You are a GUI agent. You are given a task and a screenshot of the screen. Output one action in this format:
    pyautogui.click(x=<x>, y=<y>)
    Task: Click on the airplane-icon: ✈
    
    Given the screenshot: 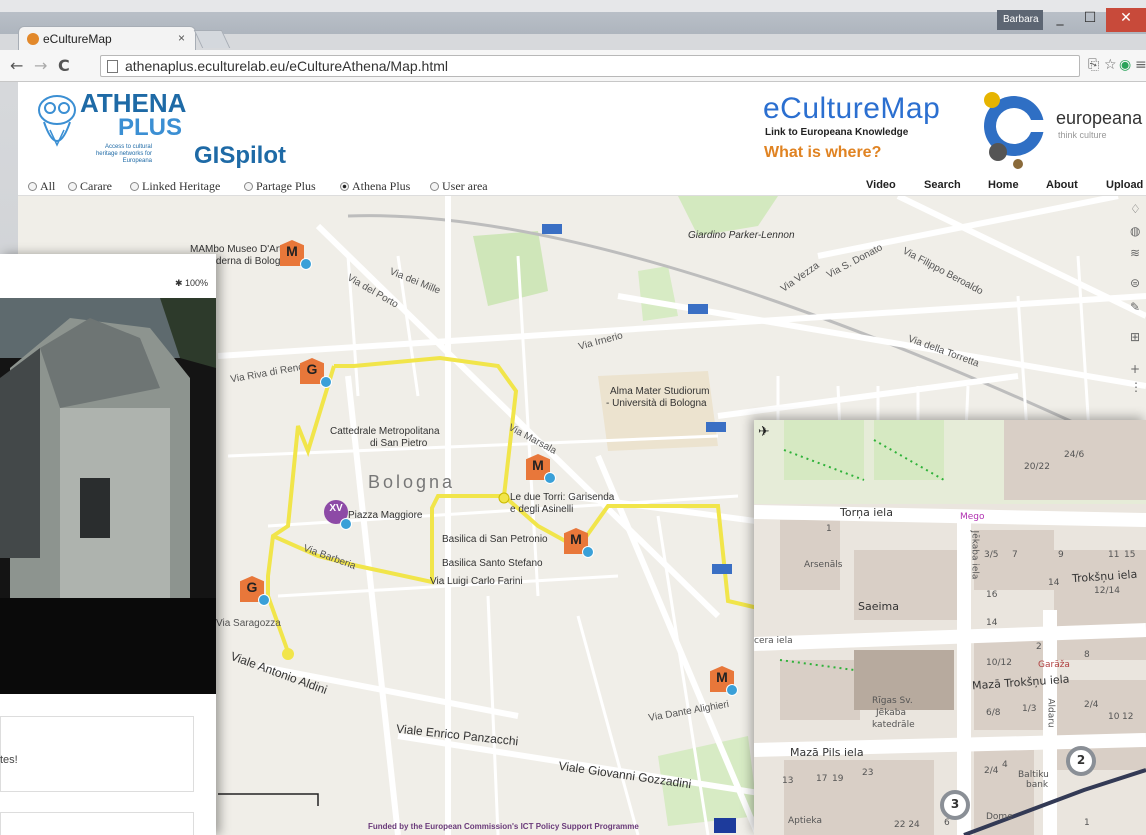 What is the action you would take?
    pyautogui.click(x=764, y=432)
    